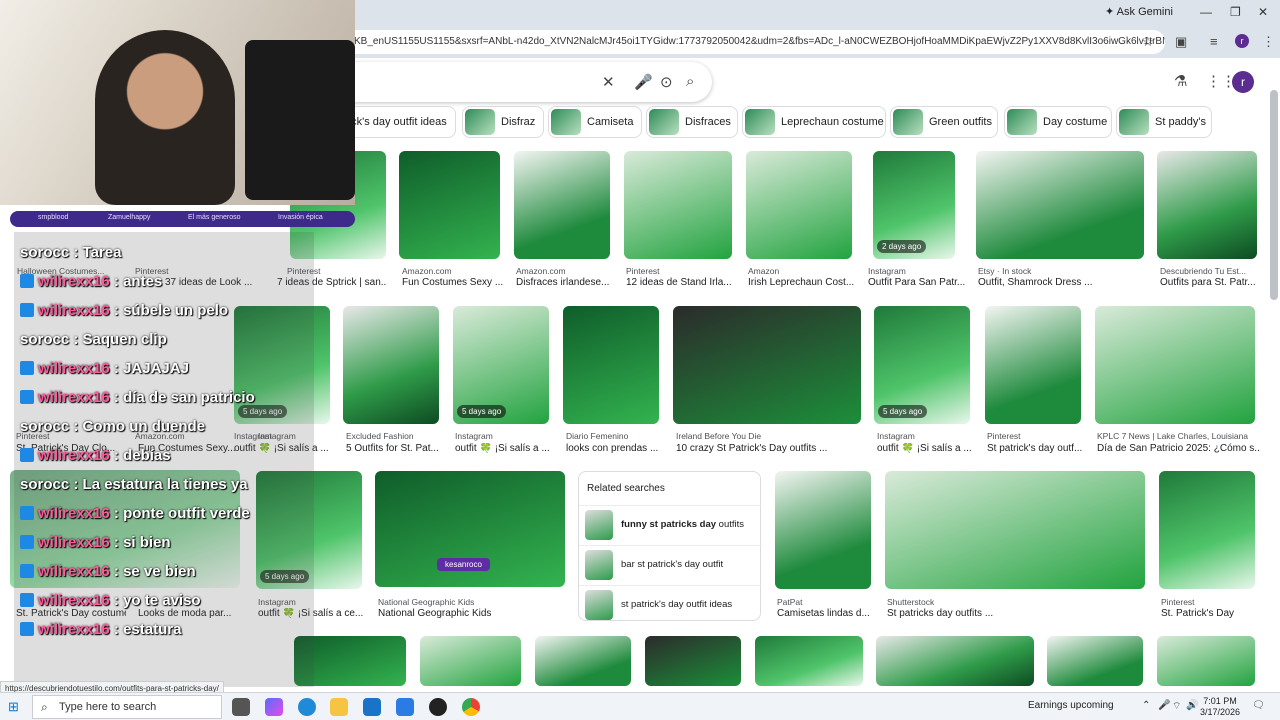  Describe the element at coordinates (944, 122) in the screenshot. I see `chip-green-outfits: Green outfits` at that location.